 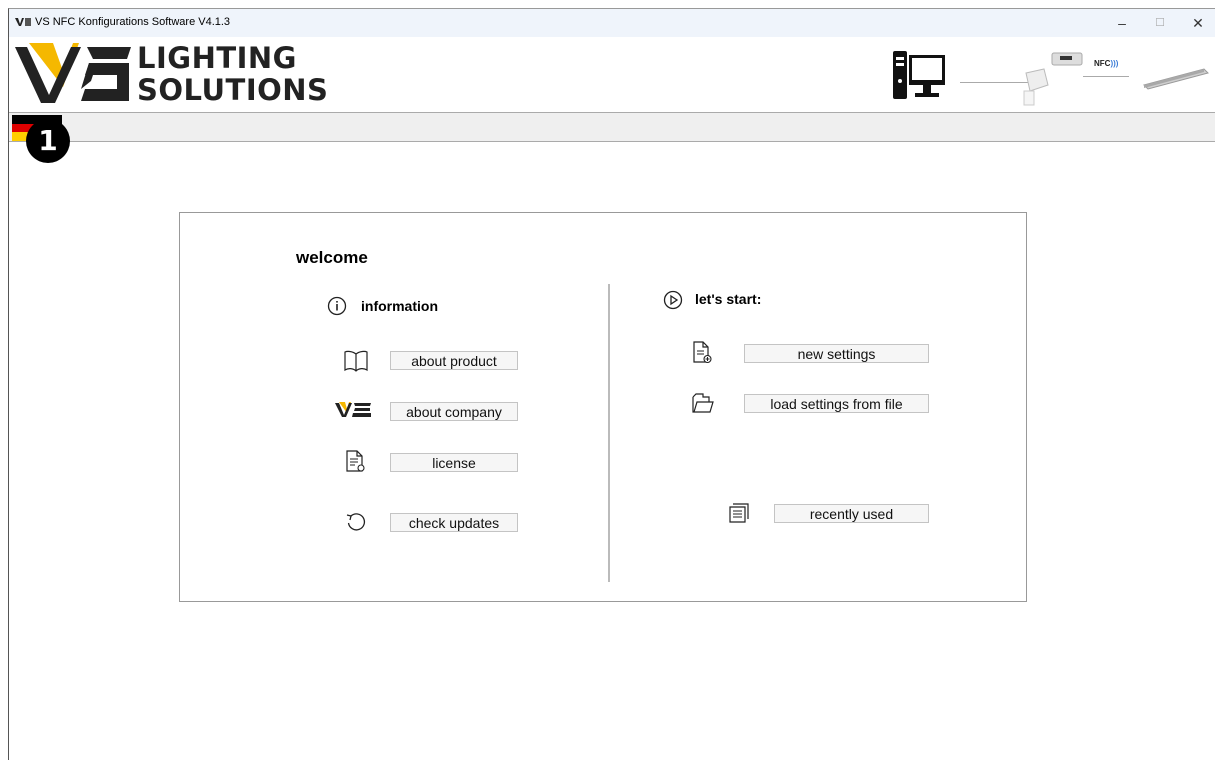 I want to click on info-icon, so click(x=337, y=306).